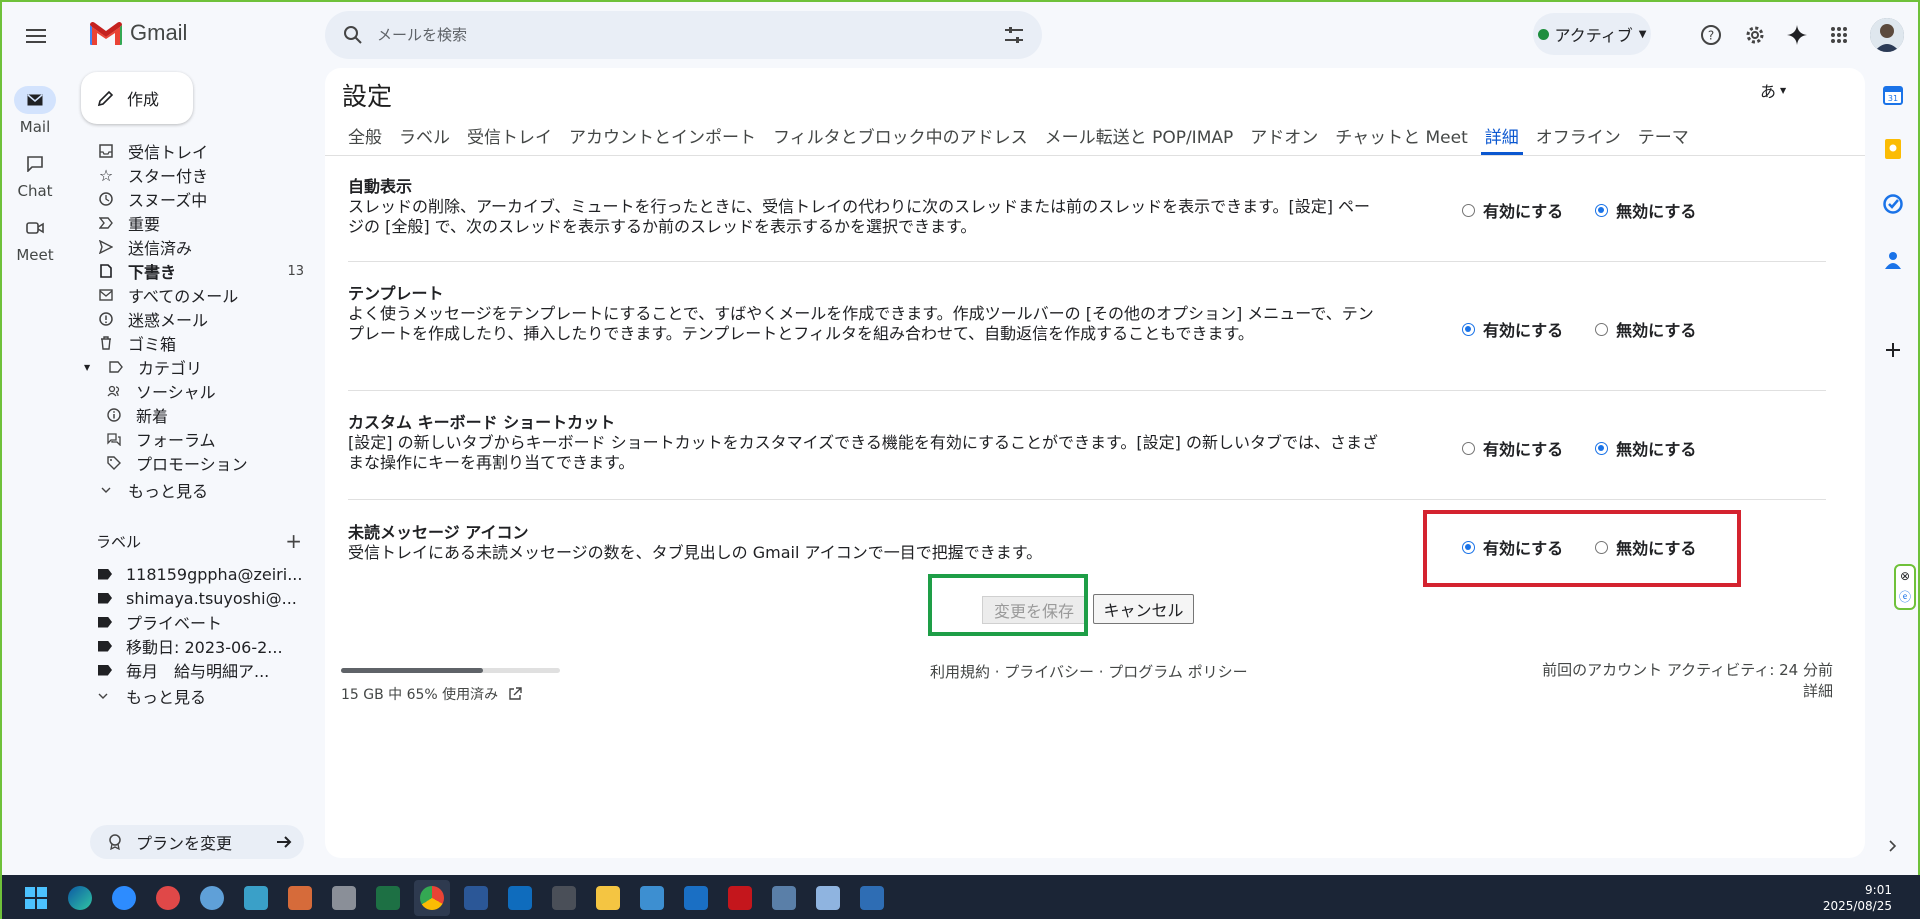 The image size is (1920, 919). I want to click on taskbar-acrobat, so click(740, 898).